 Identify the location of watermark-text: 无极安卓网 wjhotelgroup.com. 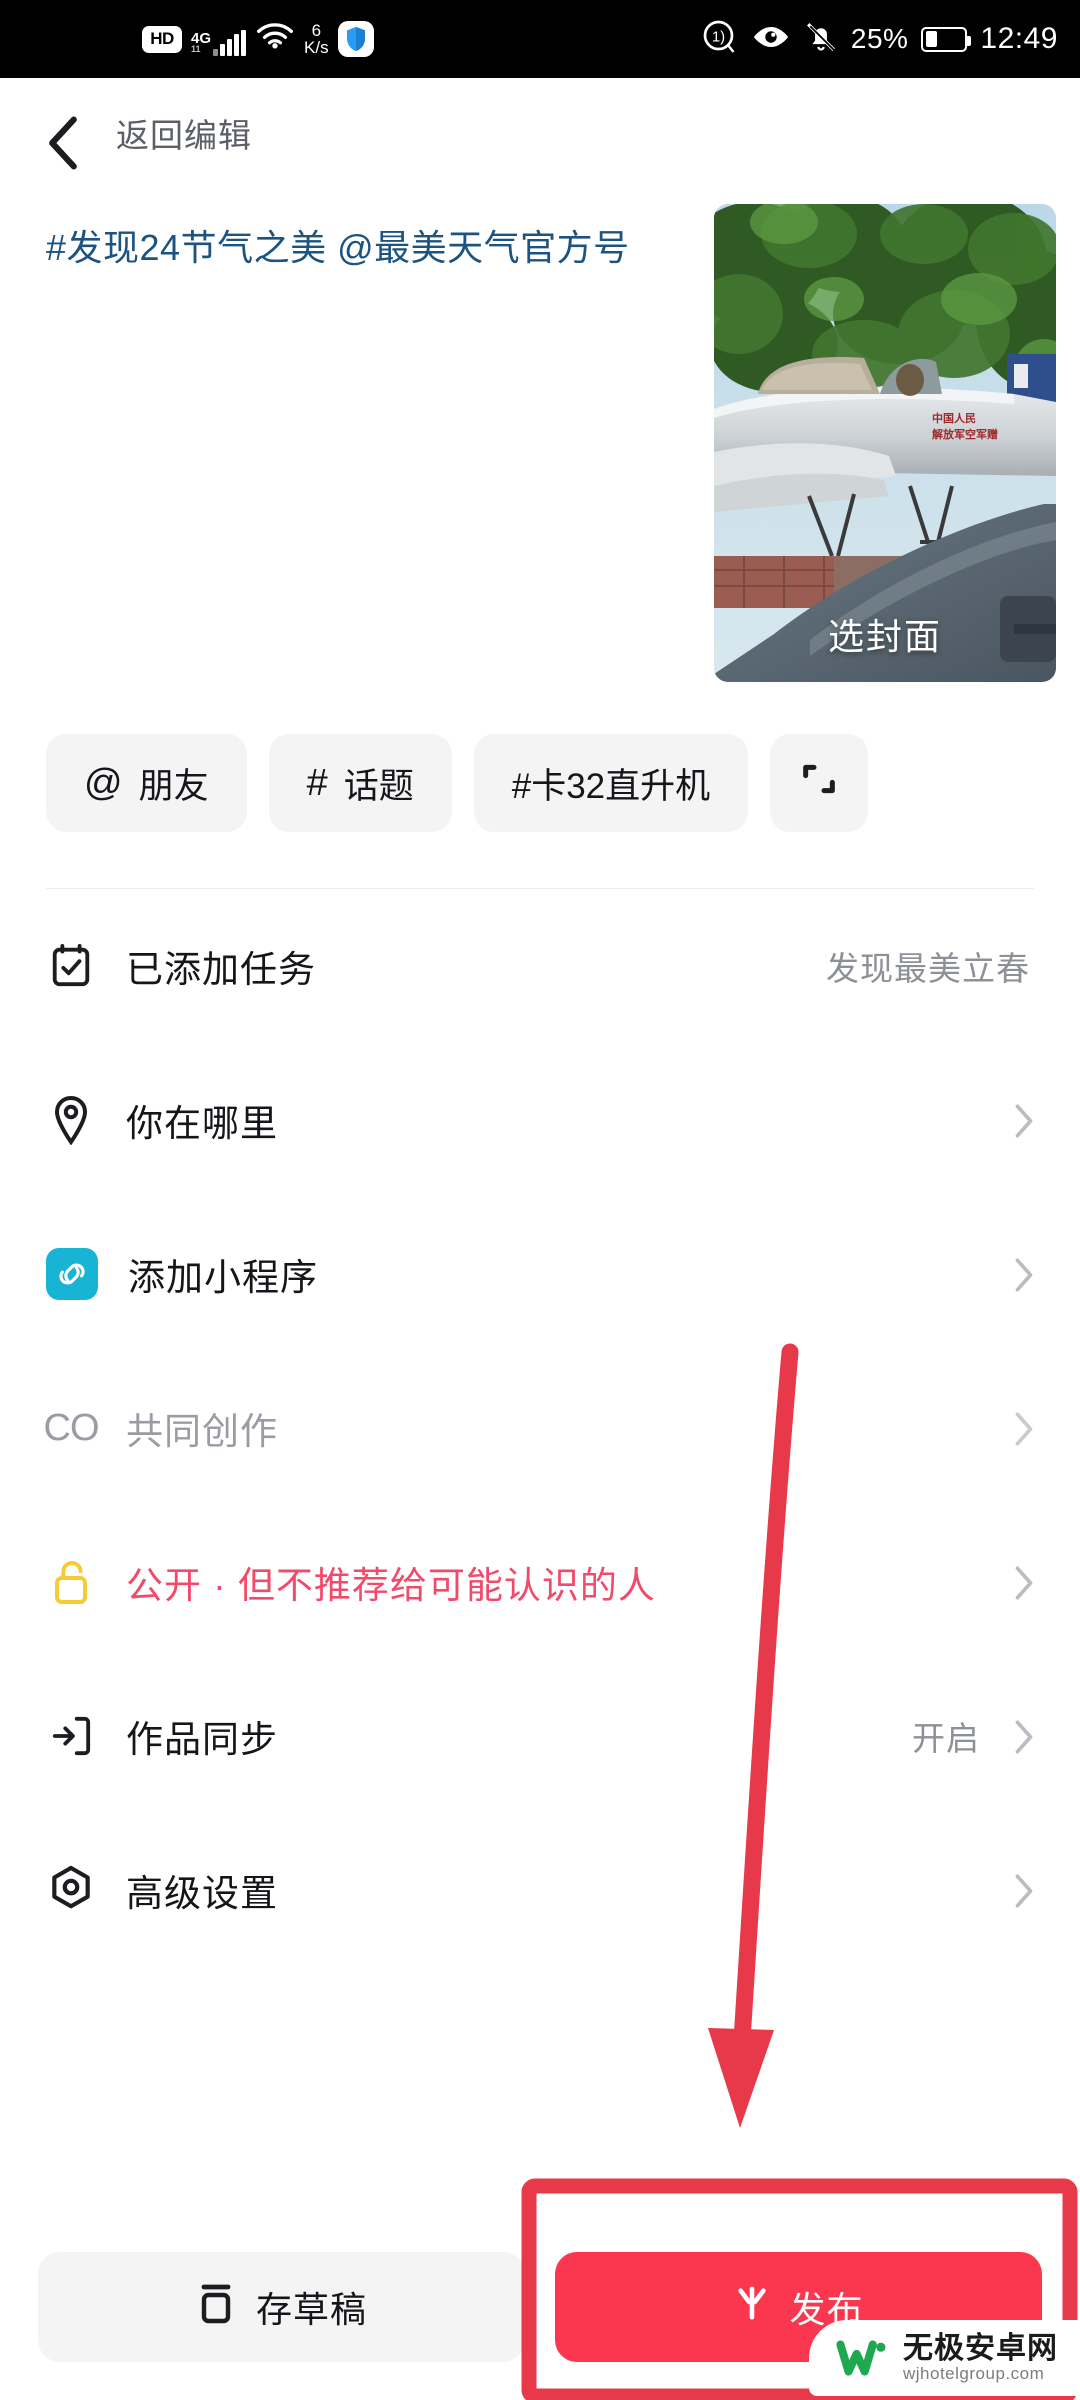
(980, 2357).